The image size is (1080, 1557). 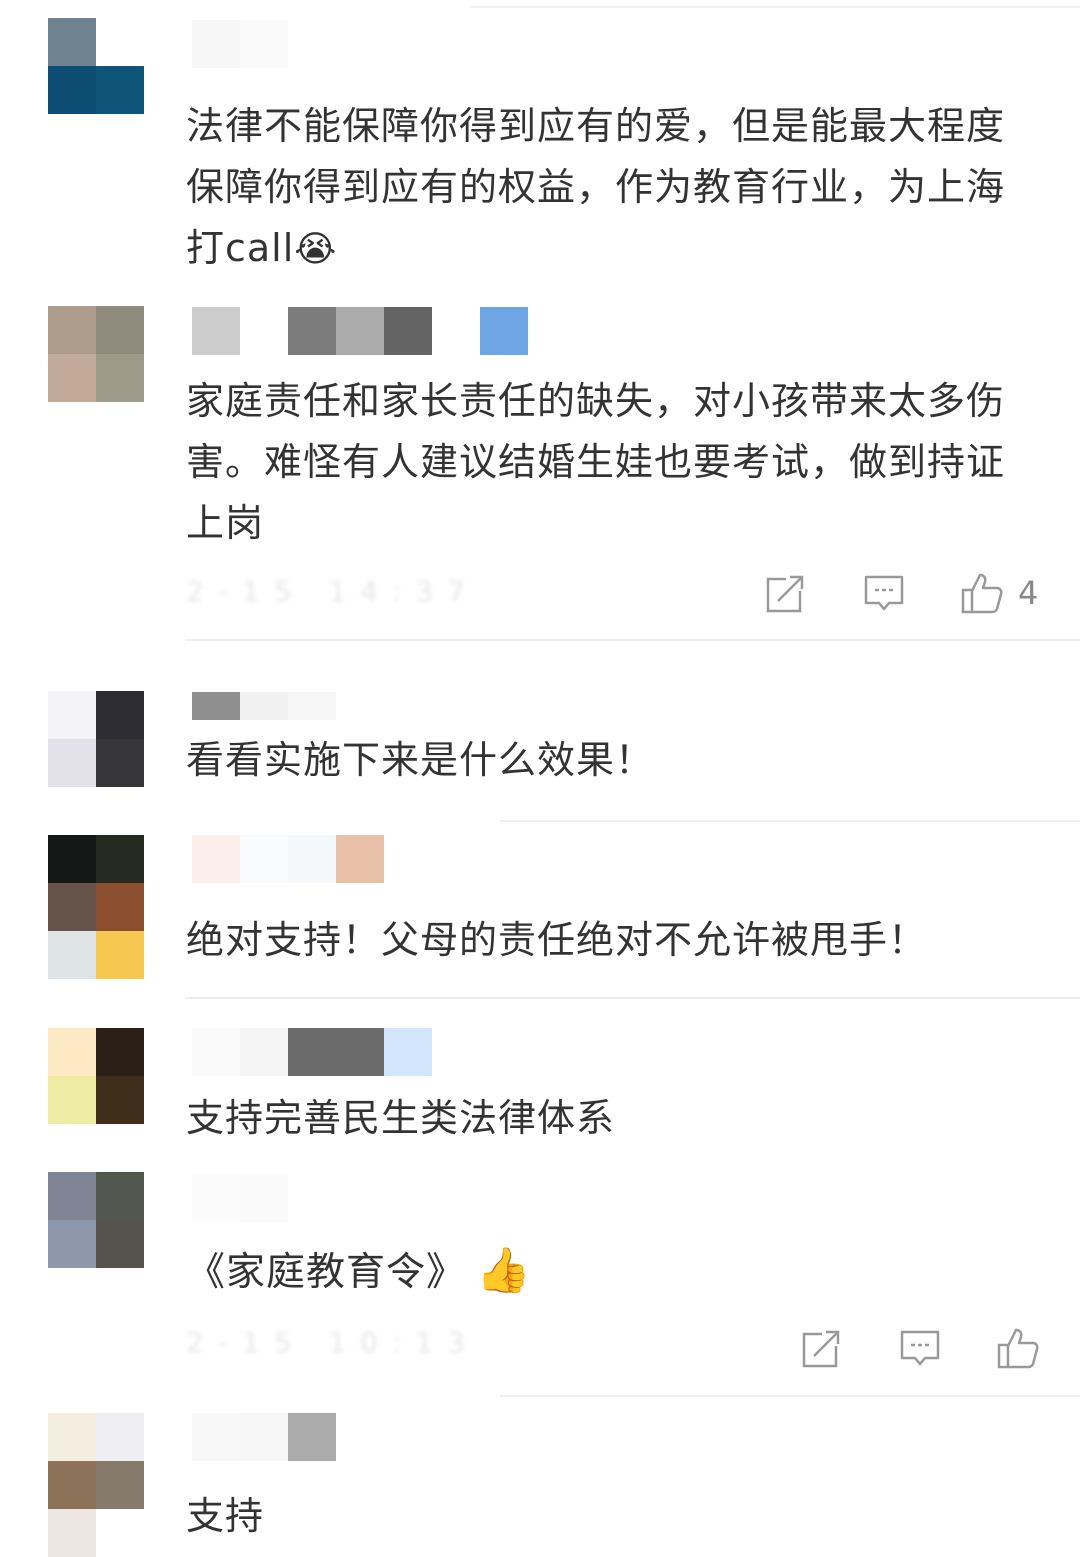 What do you see at coordinates (504, 1270) in the screenshot?
I see `thumbs-up-emoji: 👍` at bounding box center [504, 1270].